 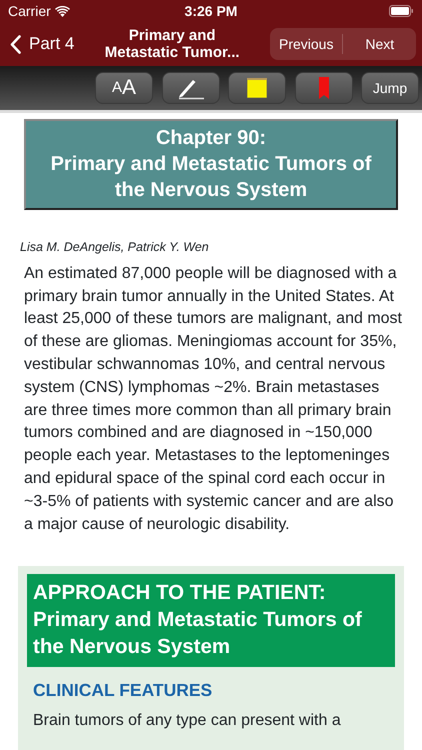 I want to click on author-names: Lisa M. DeAngelis, Patrick Y. Wen, so click(x=115, y=247).